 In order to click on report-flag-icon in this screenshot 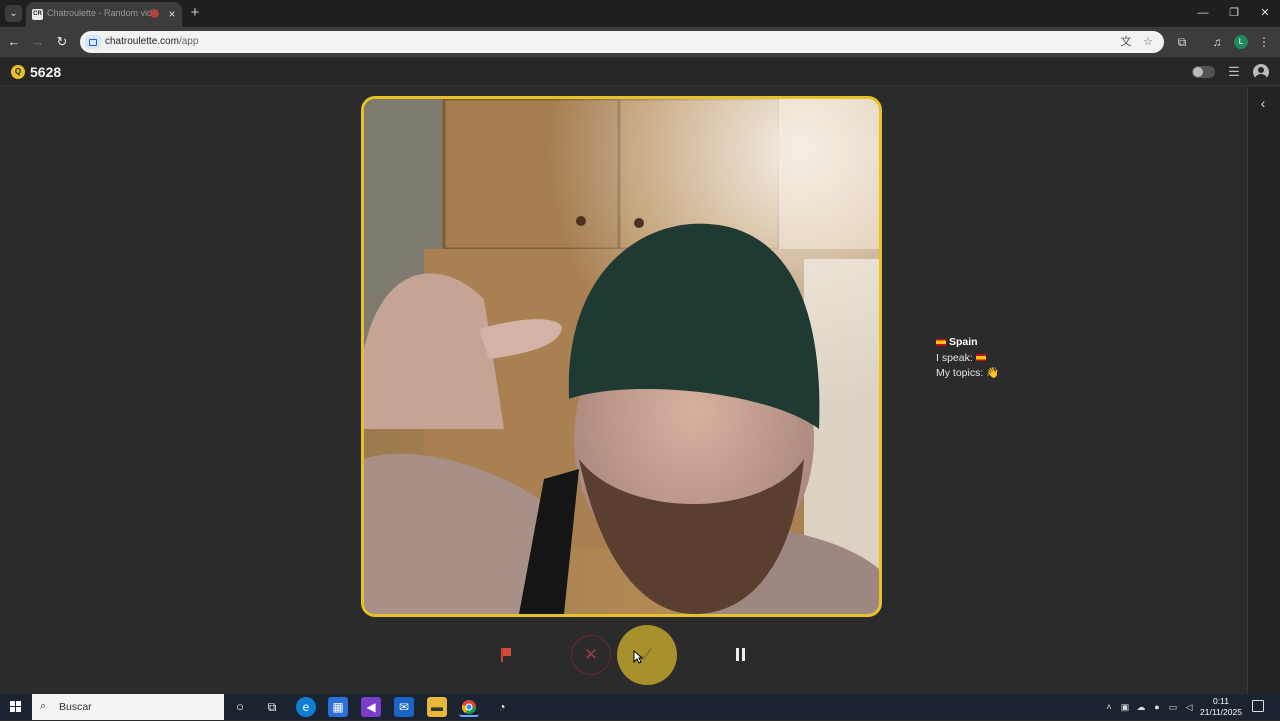, I will do `click(506, 655)`.